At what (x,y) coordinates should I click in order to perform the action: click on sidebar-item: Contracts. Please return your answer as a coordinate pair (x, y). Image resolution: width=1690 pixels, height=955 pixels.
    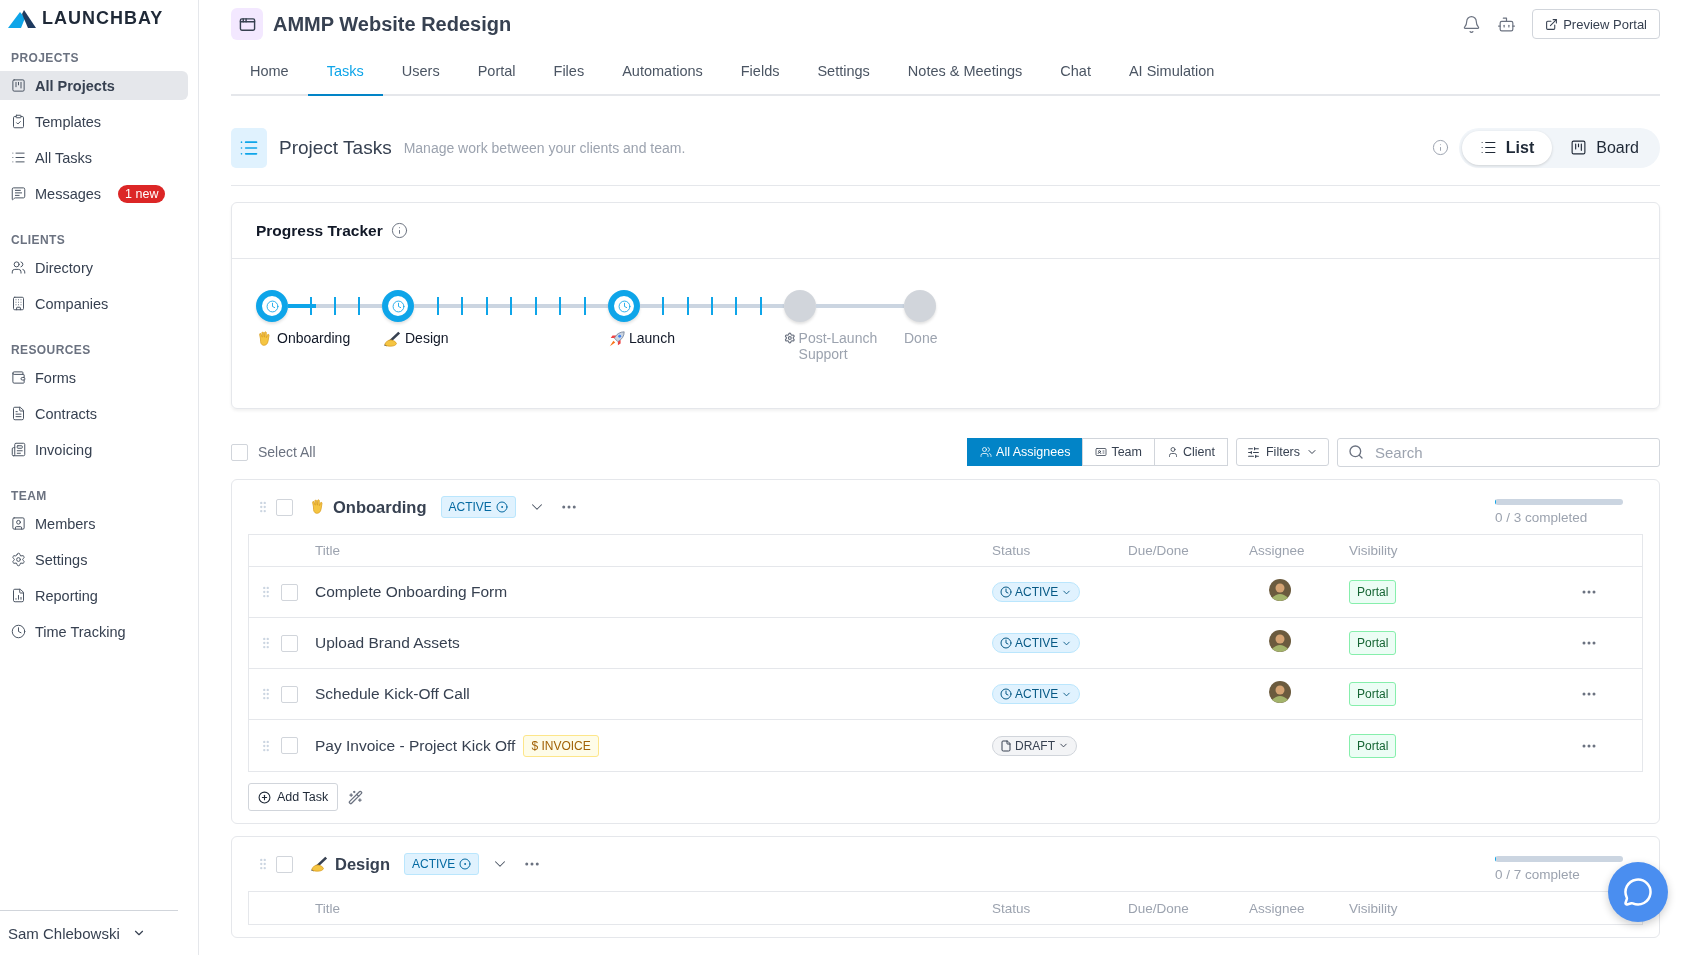
    Looking at the image, I should click on (94, 413).